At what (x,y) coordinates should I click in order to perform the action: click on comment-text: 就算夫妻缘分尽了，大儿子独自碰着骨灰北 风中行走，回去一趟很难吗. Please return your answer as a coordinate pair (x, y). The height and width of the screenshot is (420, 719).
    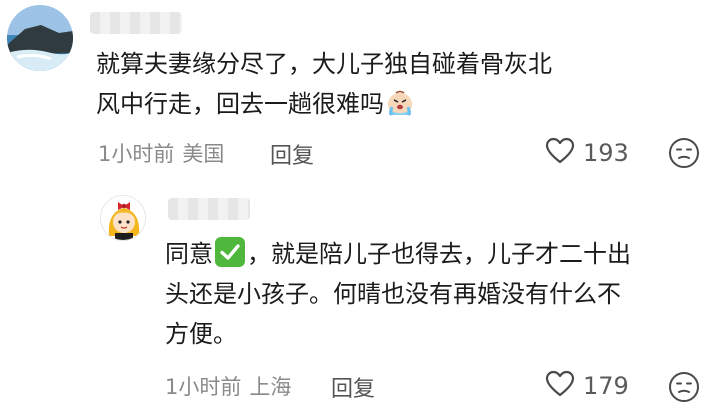
    Looking at the image, I should click on (324, 84).